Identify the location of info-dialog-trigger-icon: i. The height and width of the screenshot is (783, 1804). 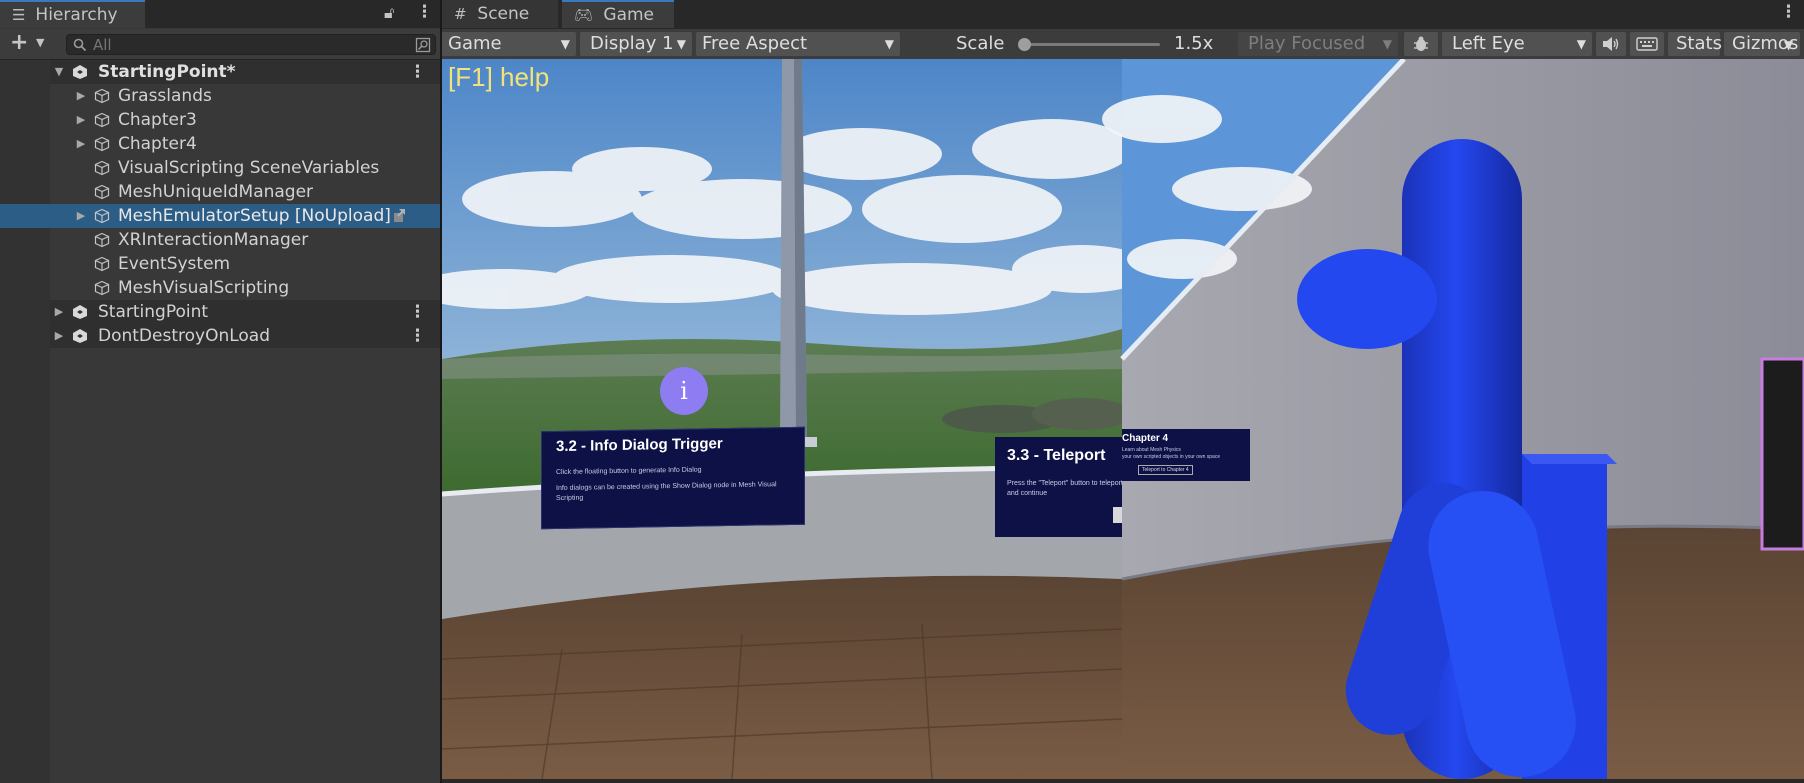
(684, 391).